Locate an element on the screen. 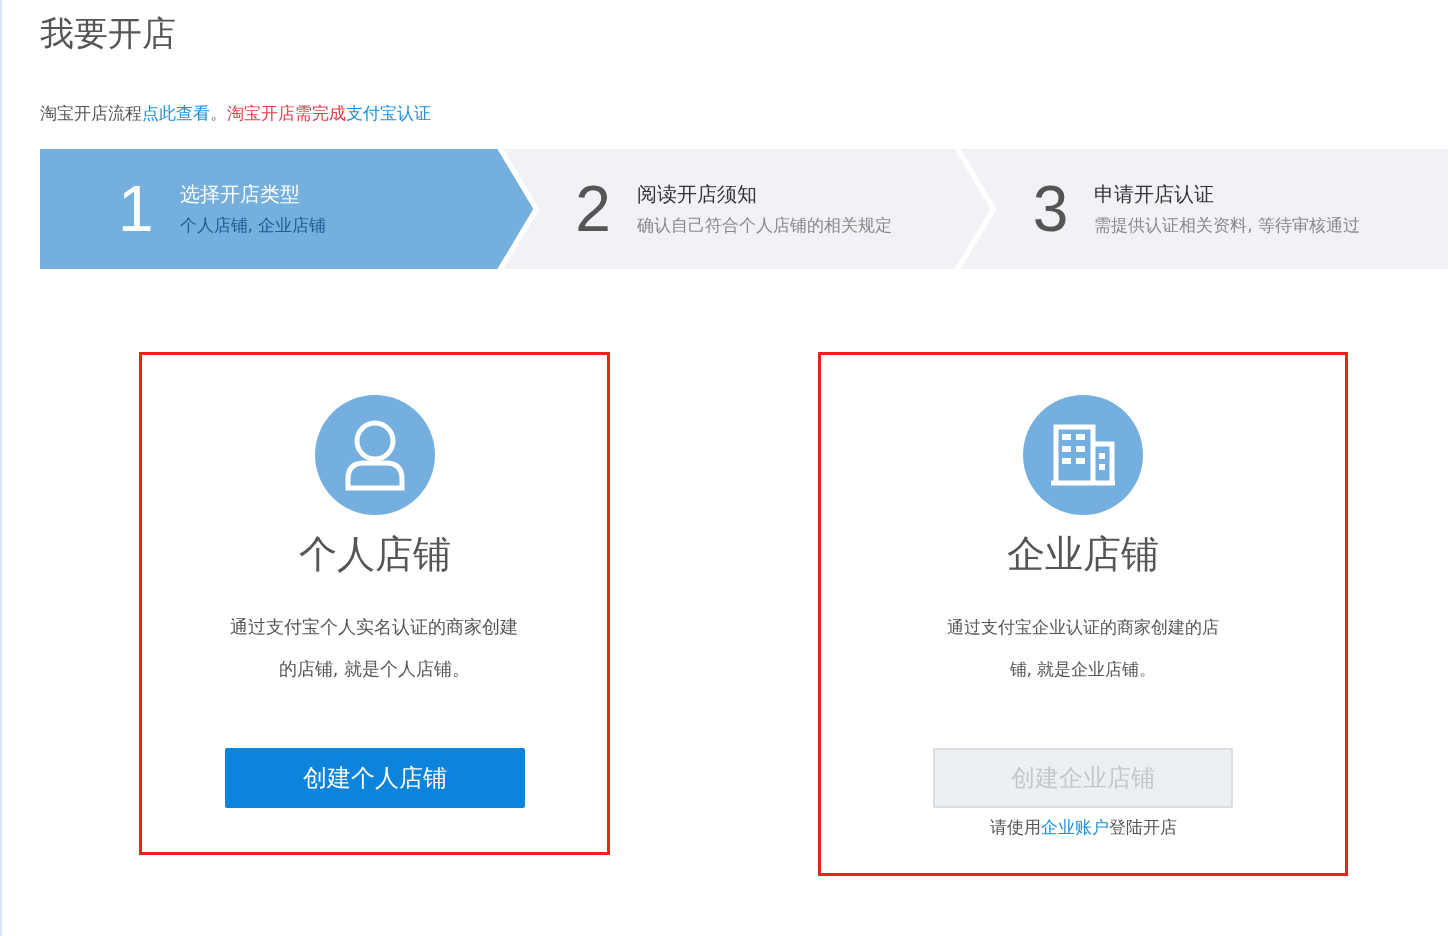  notice-text: 请使用 is located at coordinates (1015, 827).